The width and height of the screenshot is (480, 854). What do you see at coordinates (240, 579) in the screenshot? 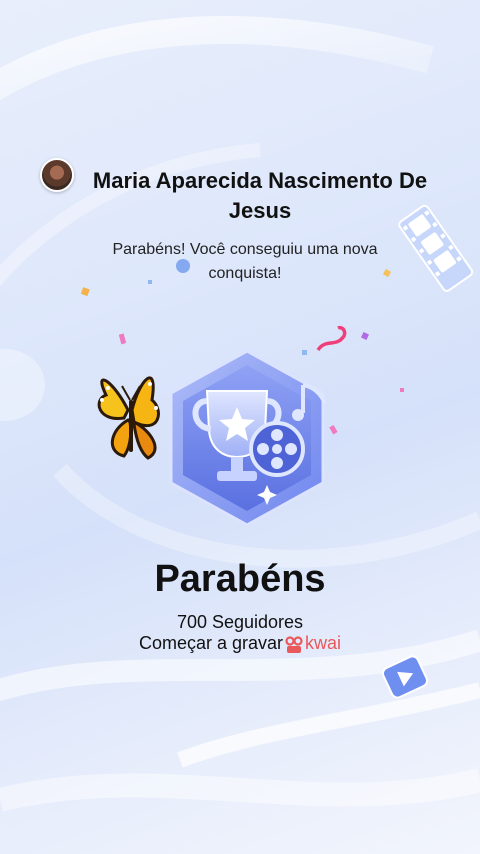
I see `congrats-headline: Parabéns` at bounding box center [240, 579].